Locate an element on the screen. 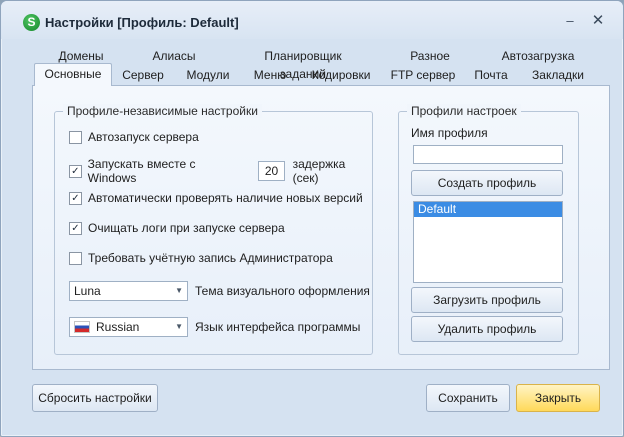 Image resolution: width=624 pixels, height=437 pixels. title-bar: S Настройки [Профиль: Default] – ✕ is located at coordinates (312, 20).